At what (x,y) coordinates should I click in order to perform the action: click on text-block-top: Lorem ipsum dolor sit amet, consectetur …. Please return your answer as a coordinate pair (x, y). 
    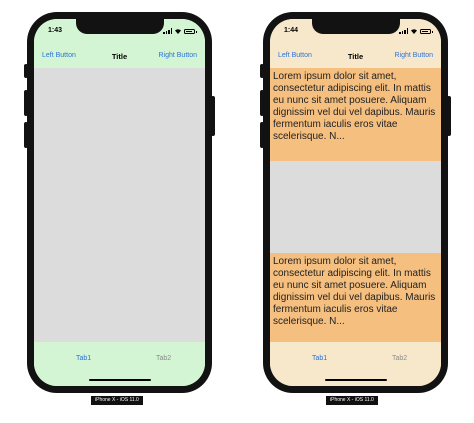
    Looking at the image, I should click on (355, 114).